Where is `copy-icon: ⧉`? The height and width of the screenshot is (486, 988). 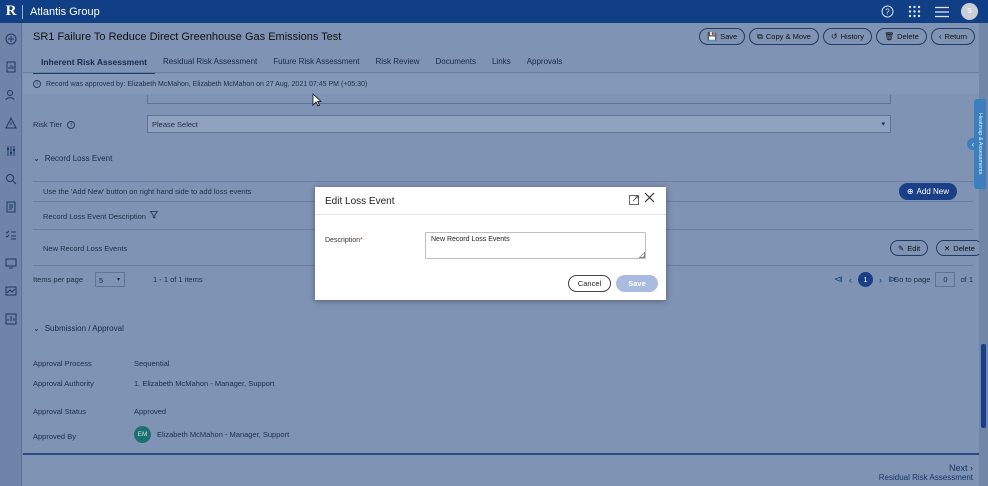 copy-icon: ⧉ is located at coordinates (760, 36).